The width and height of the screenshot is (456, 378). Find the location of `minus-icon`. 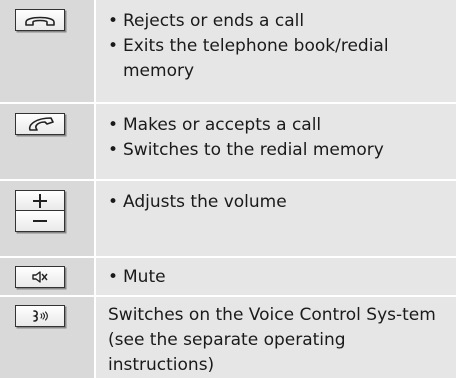

minus-icon is located at coordinates (40, 221).